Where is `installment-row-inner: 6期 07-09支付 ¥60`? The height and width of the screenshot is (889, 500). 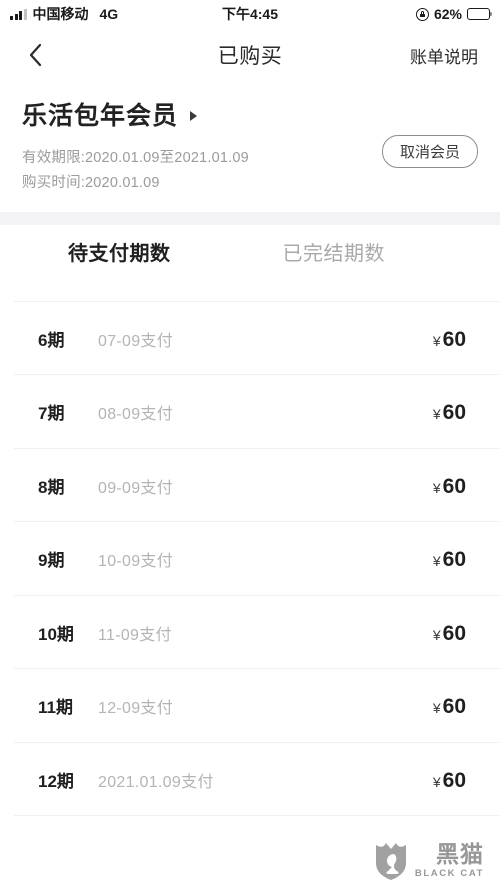
installment-row-inner: 6期 07-09支付 ¥60 is located at coordinates (252, 339).